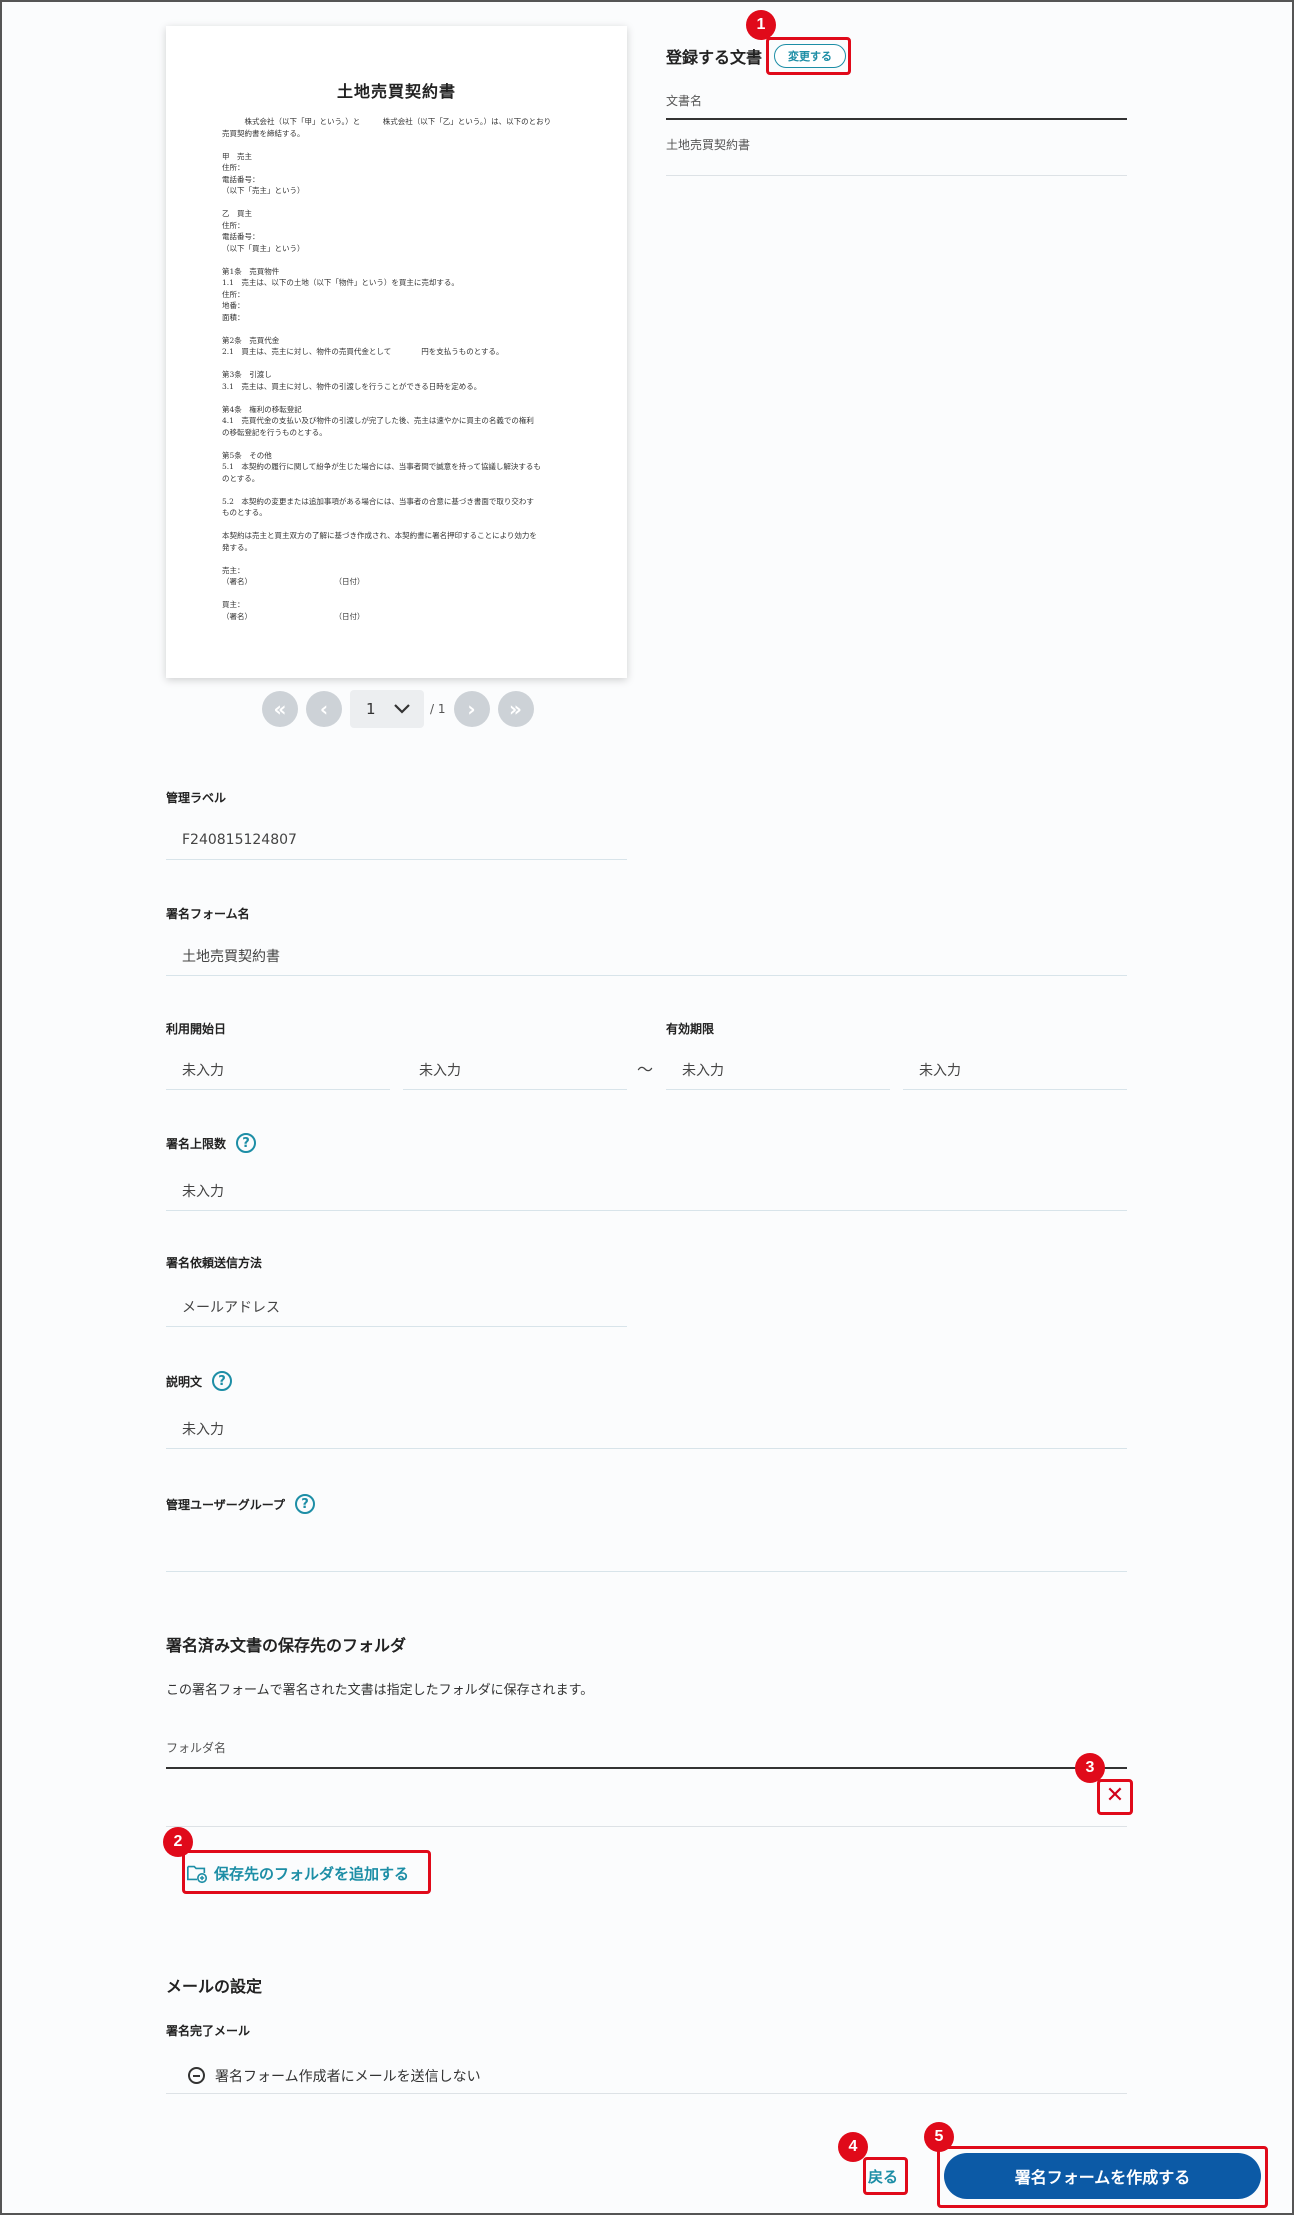 The image size is (1294, 2215). I want to click on document-line: 第5条 その他, so click(247, 455).